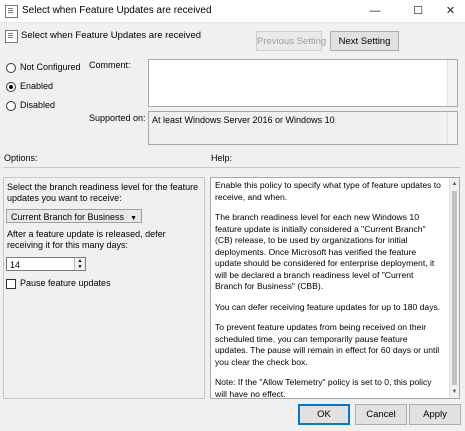 This screenshot has height=431, width=465. Describe the element at coordinates (364, 41) in the screenshot. I see `next-setting-button: Next Setting` at that location.